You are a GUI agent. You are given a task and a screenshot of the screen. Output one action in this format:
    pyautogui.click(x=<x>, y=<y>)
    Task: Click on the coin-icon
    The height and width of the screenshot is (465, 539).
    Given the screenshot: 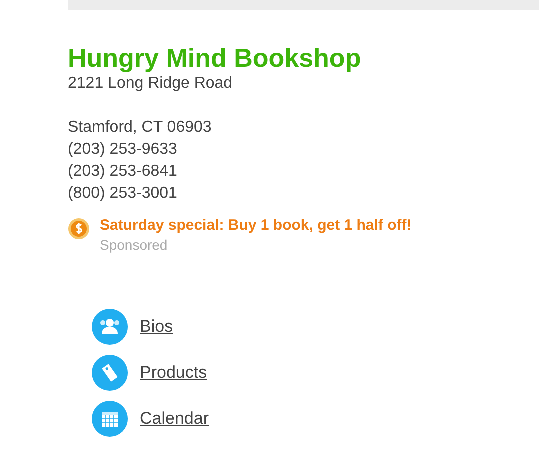 What is the action you would take?
    pyautogui.click(x=79, y=229)
    